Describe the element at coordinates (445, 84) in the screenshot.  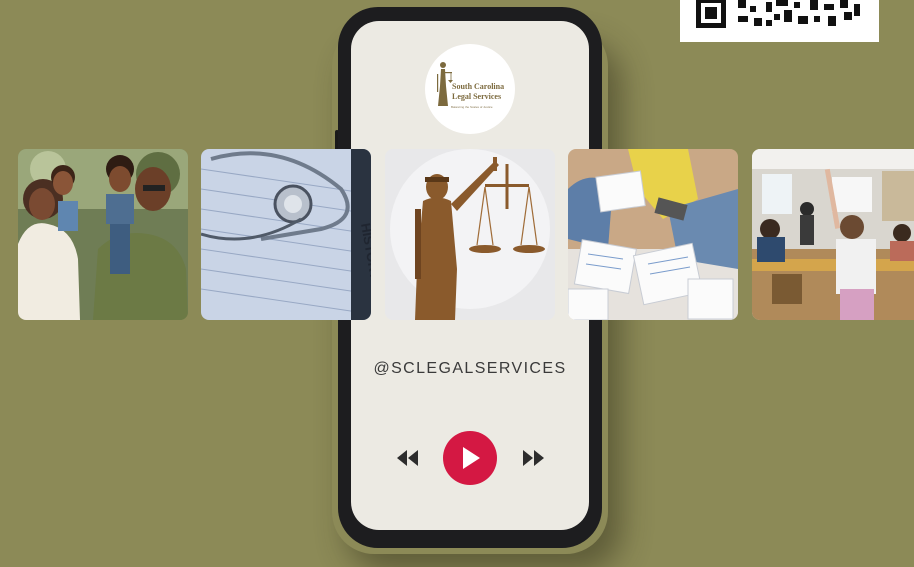
I see `lady-justice-logo-icon` at that location.